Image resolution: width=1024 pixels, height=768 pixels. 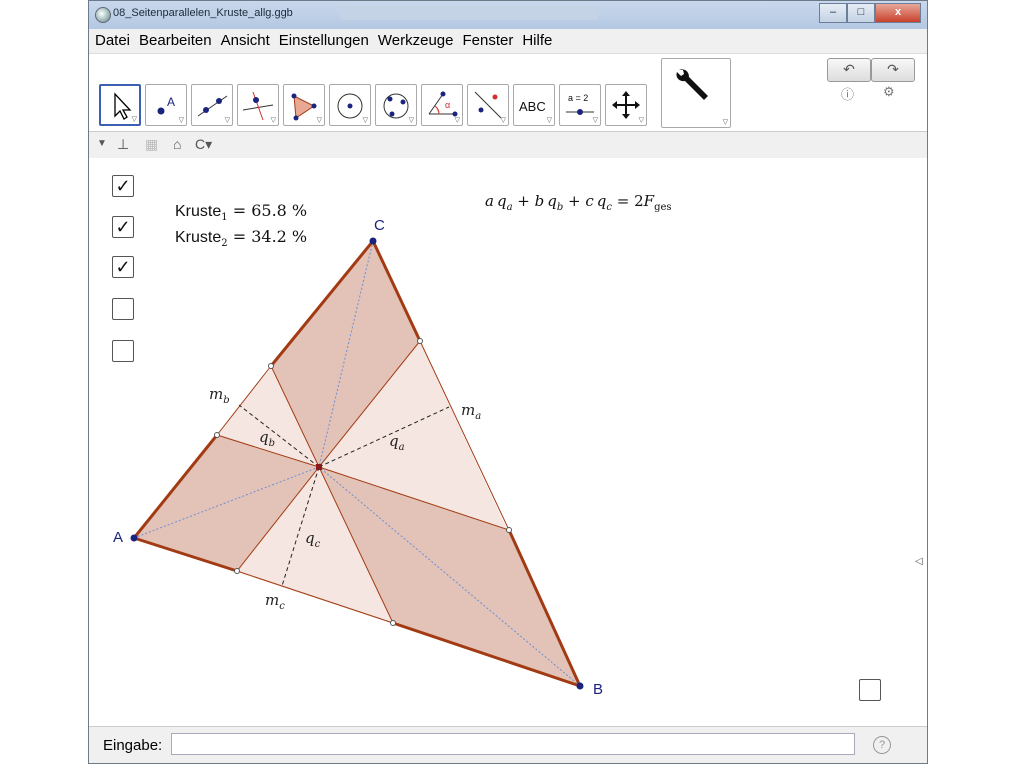 I want to click on svg-text: ABC, so click(x=532, y=106).